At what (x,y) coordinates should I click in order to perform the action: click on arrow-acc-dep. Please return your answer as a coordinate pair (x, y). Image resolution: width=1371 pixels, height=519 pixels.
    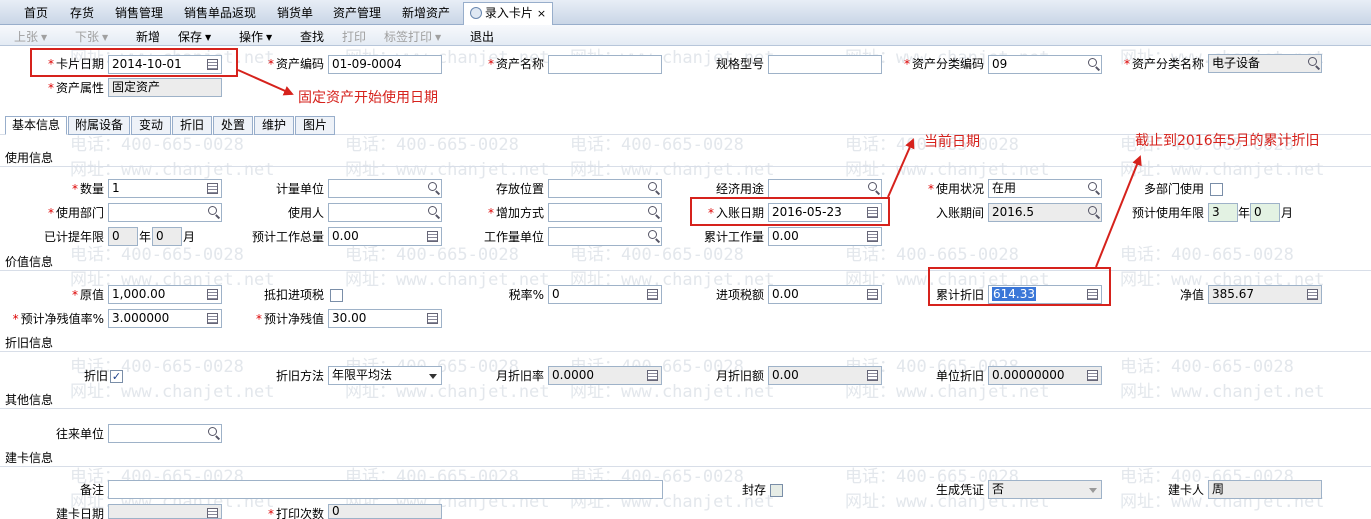
    Looking at the image, I should click on (1118, 211).